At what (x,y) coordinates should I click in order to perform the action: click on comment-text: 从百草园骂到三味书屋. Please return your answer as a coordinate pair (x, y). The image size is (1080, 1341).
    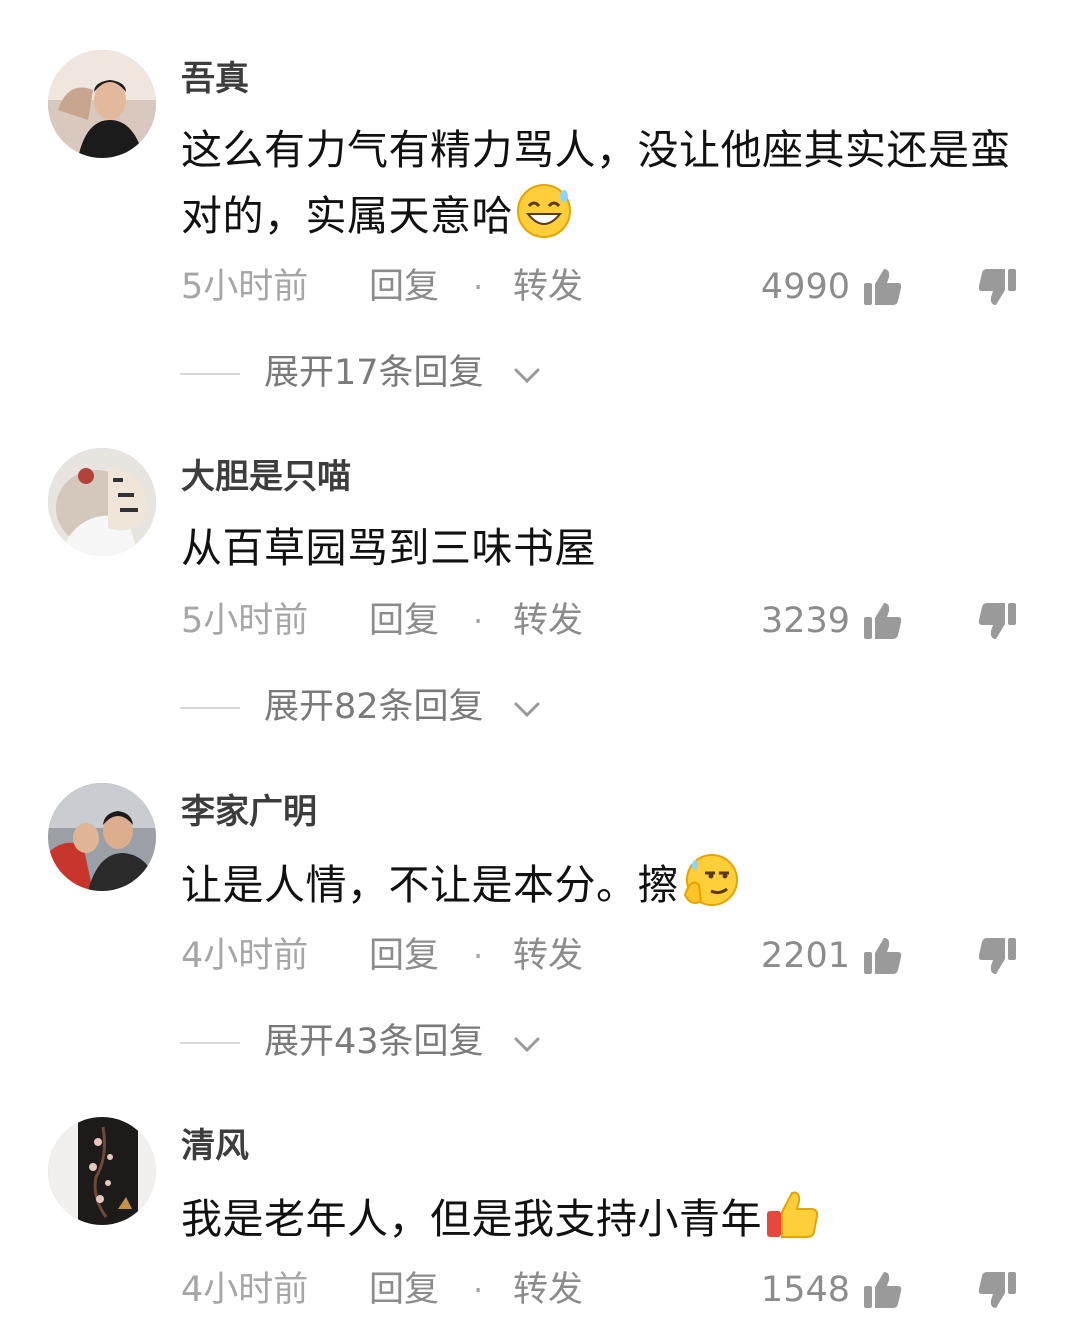
    Looking at the image, I should click on (596, 548).